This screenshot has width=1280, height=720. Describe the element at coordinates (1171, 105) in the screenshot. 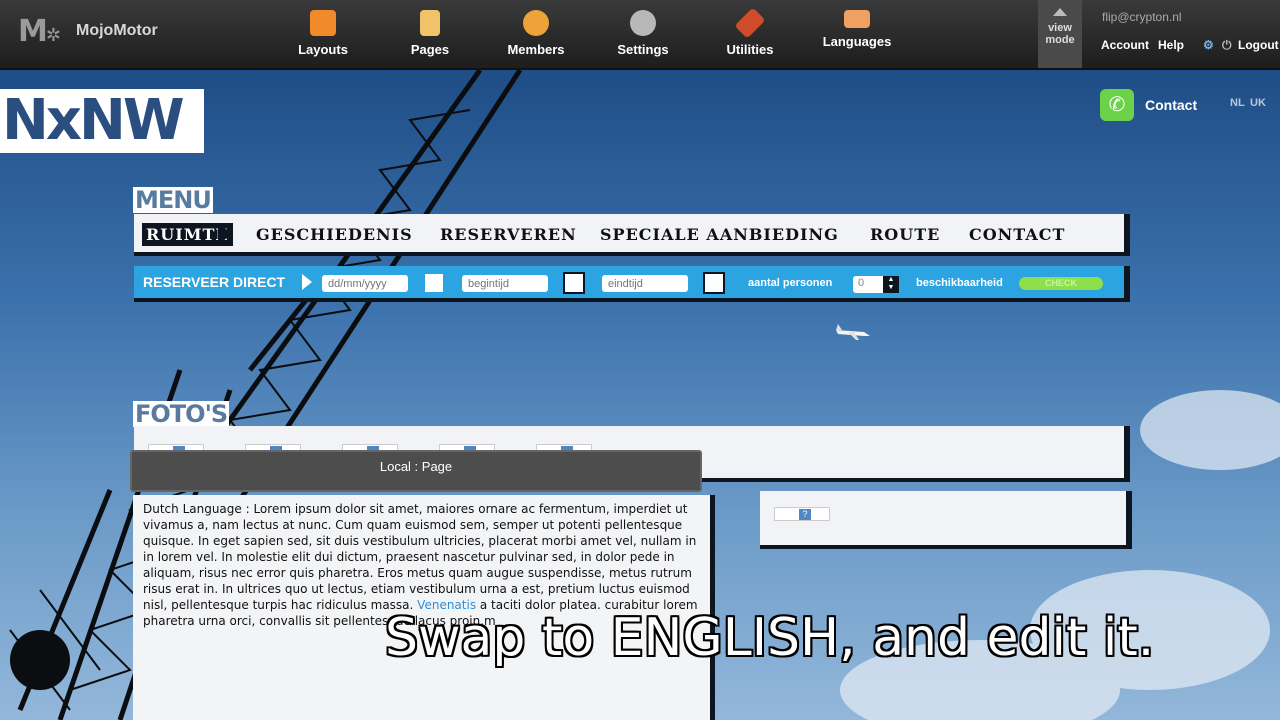

I see `contact-label: Contact` at that location.